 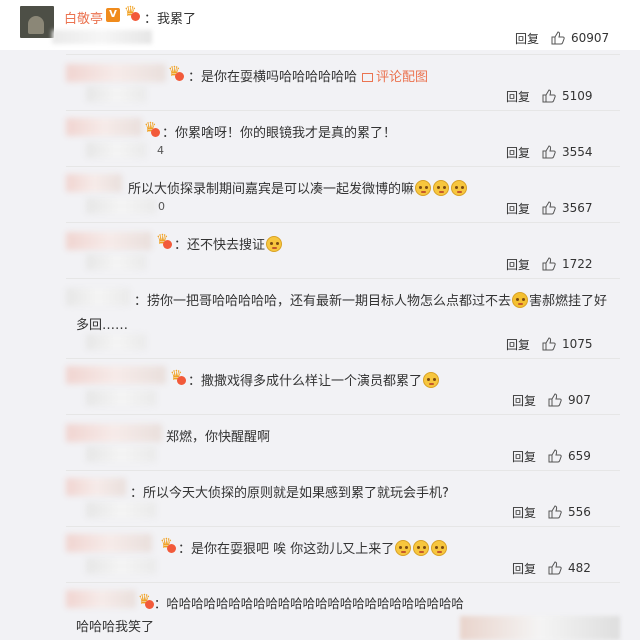 What do you see at coordinates (115, 627) in the screenshot?
I see `comment-text-line2: 哈哈哈我笑了` at bounding box center [115, 627].